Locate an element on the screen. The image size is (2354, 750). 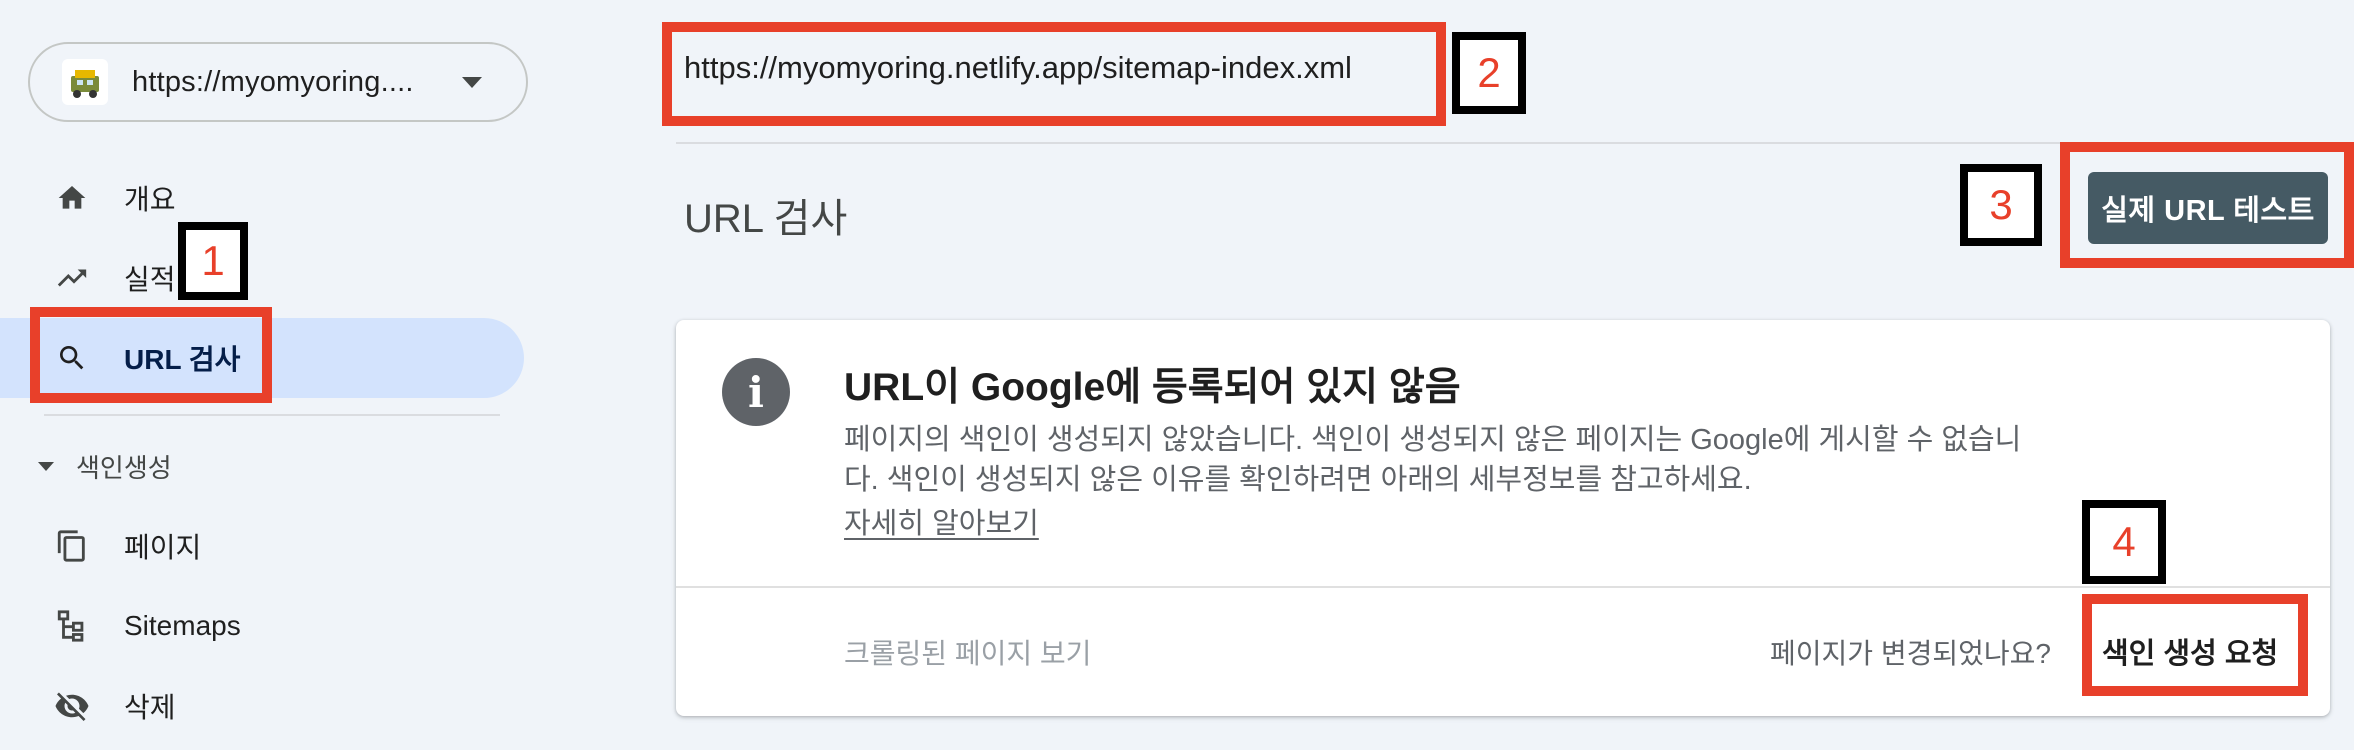
pages-icon is located at coordinates (72, 546).